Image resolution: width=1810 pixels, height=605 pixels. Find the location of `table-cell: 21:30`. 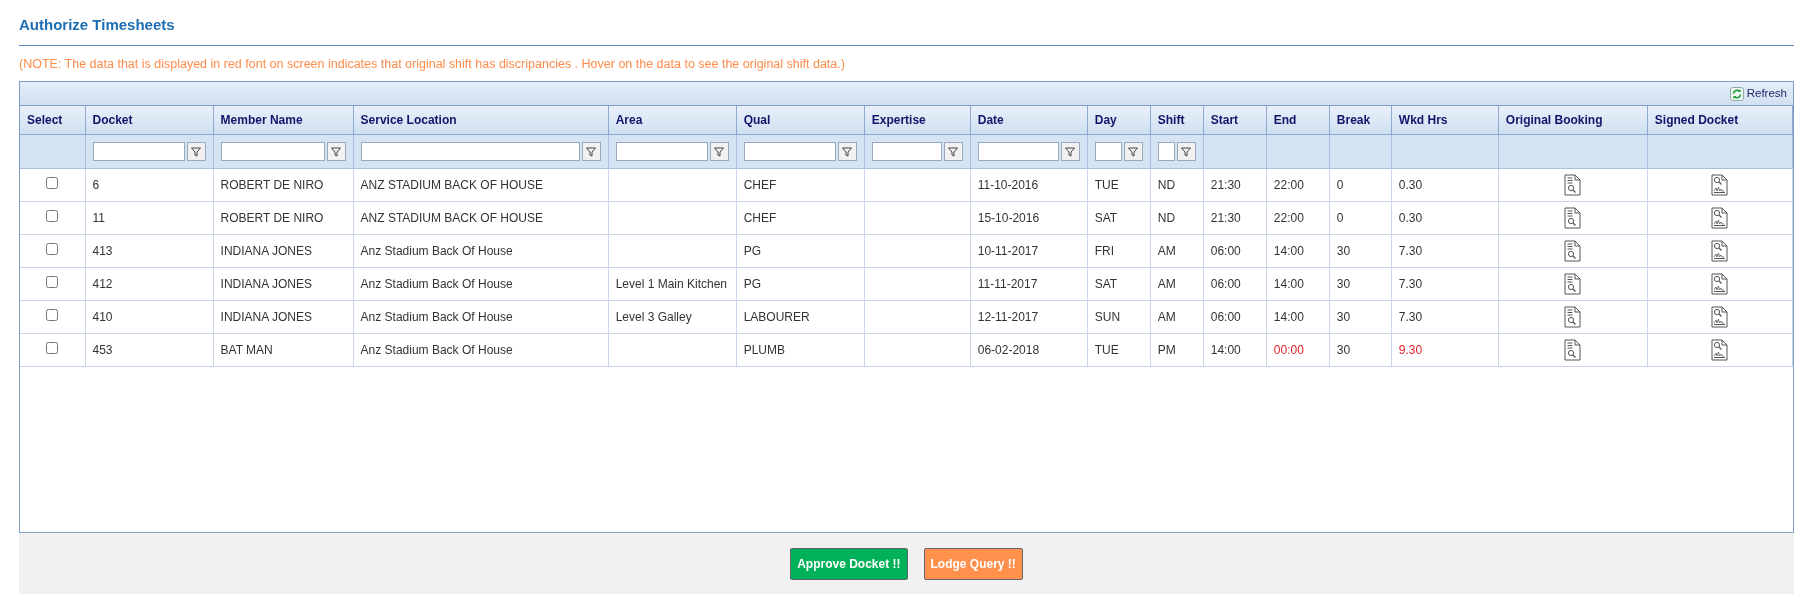

table-cell: 21:30 is located at coordinates (1235, 218).